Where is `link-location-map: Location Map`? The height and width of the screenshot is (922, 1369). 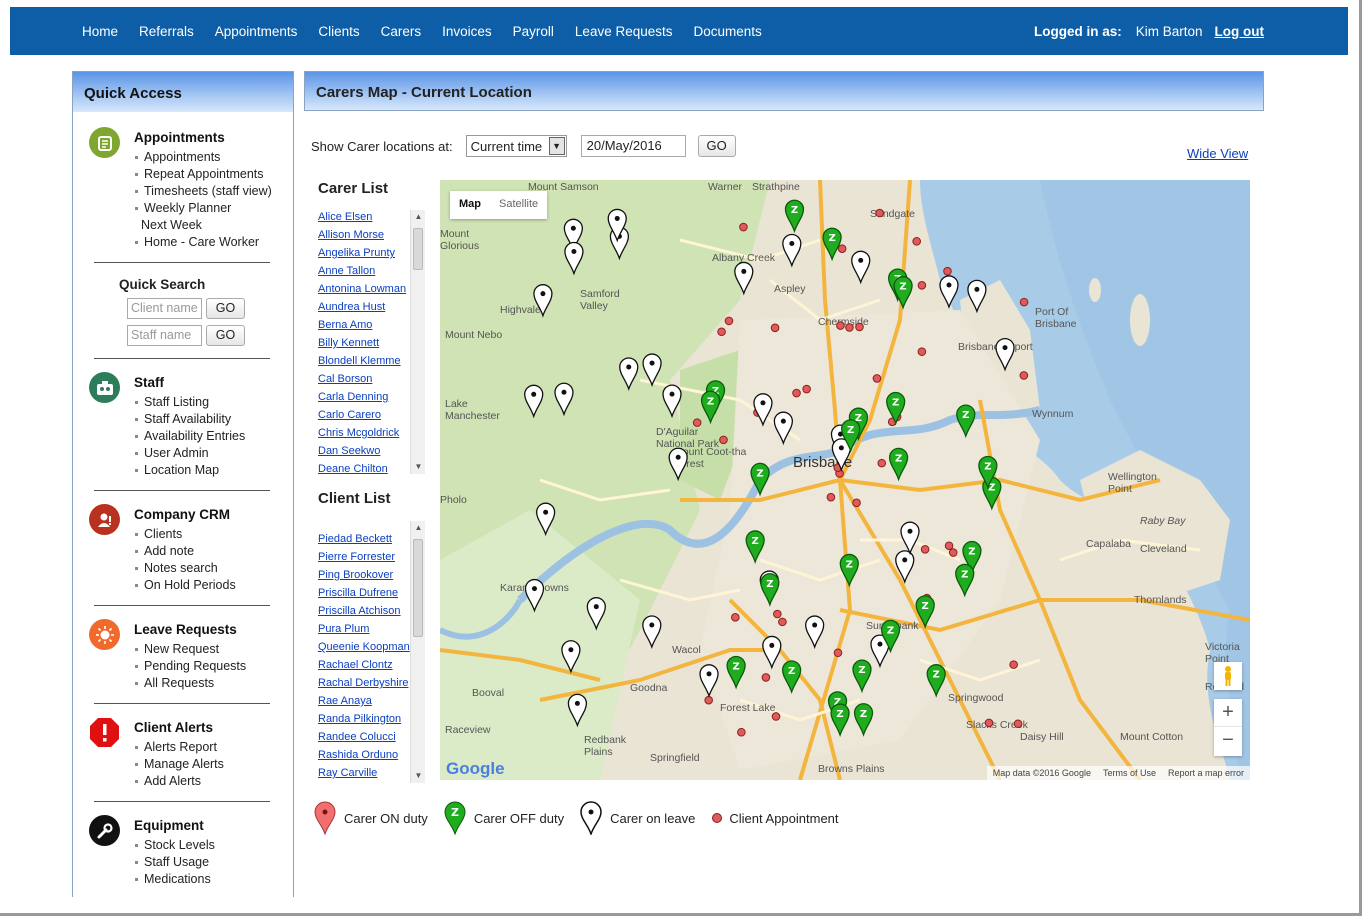 link-location-map: Location Map is located at coordinates (190, 470).